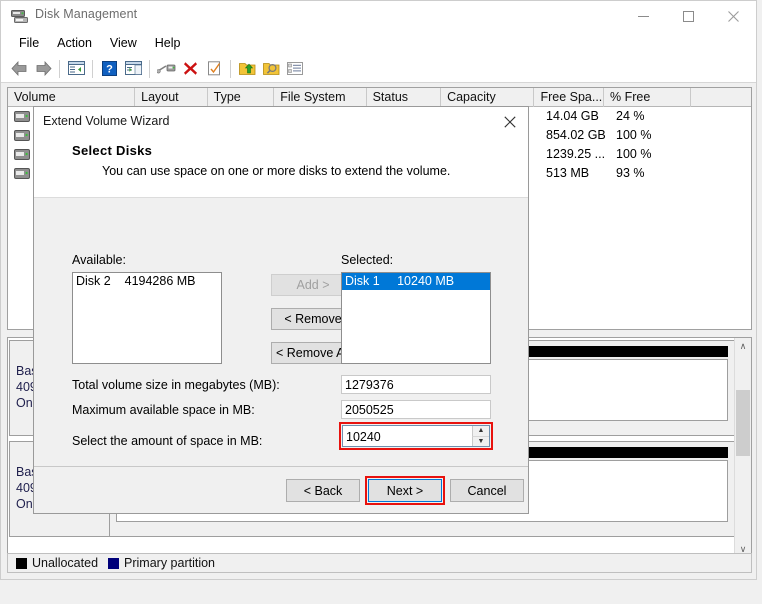  I want to click on maximize-button, so click(688, 16).